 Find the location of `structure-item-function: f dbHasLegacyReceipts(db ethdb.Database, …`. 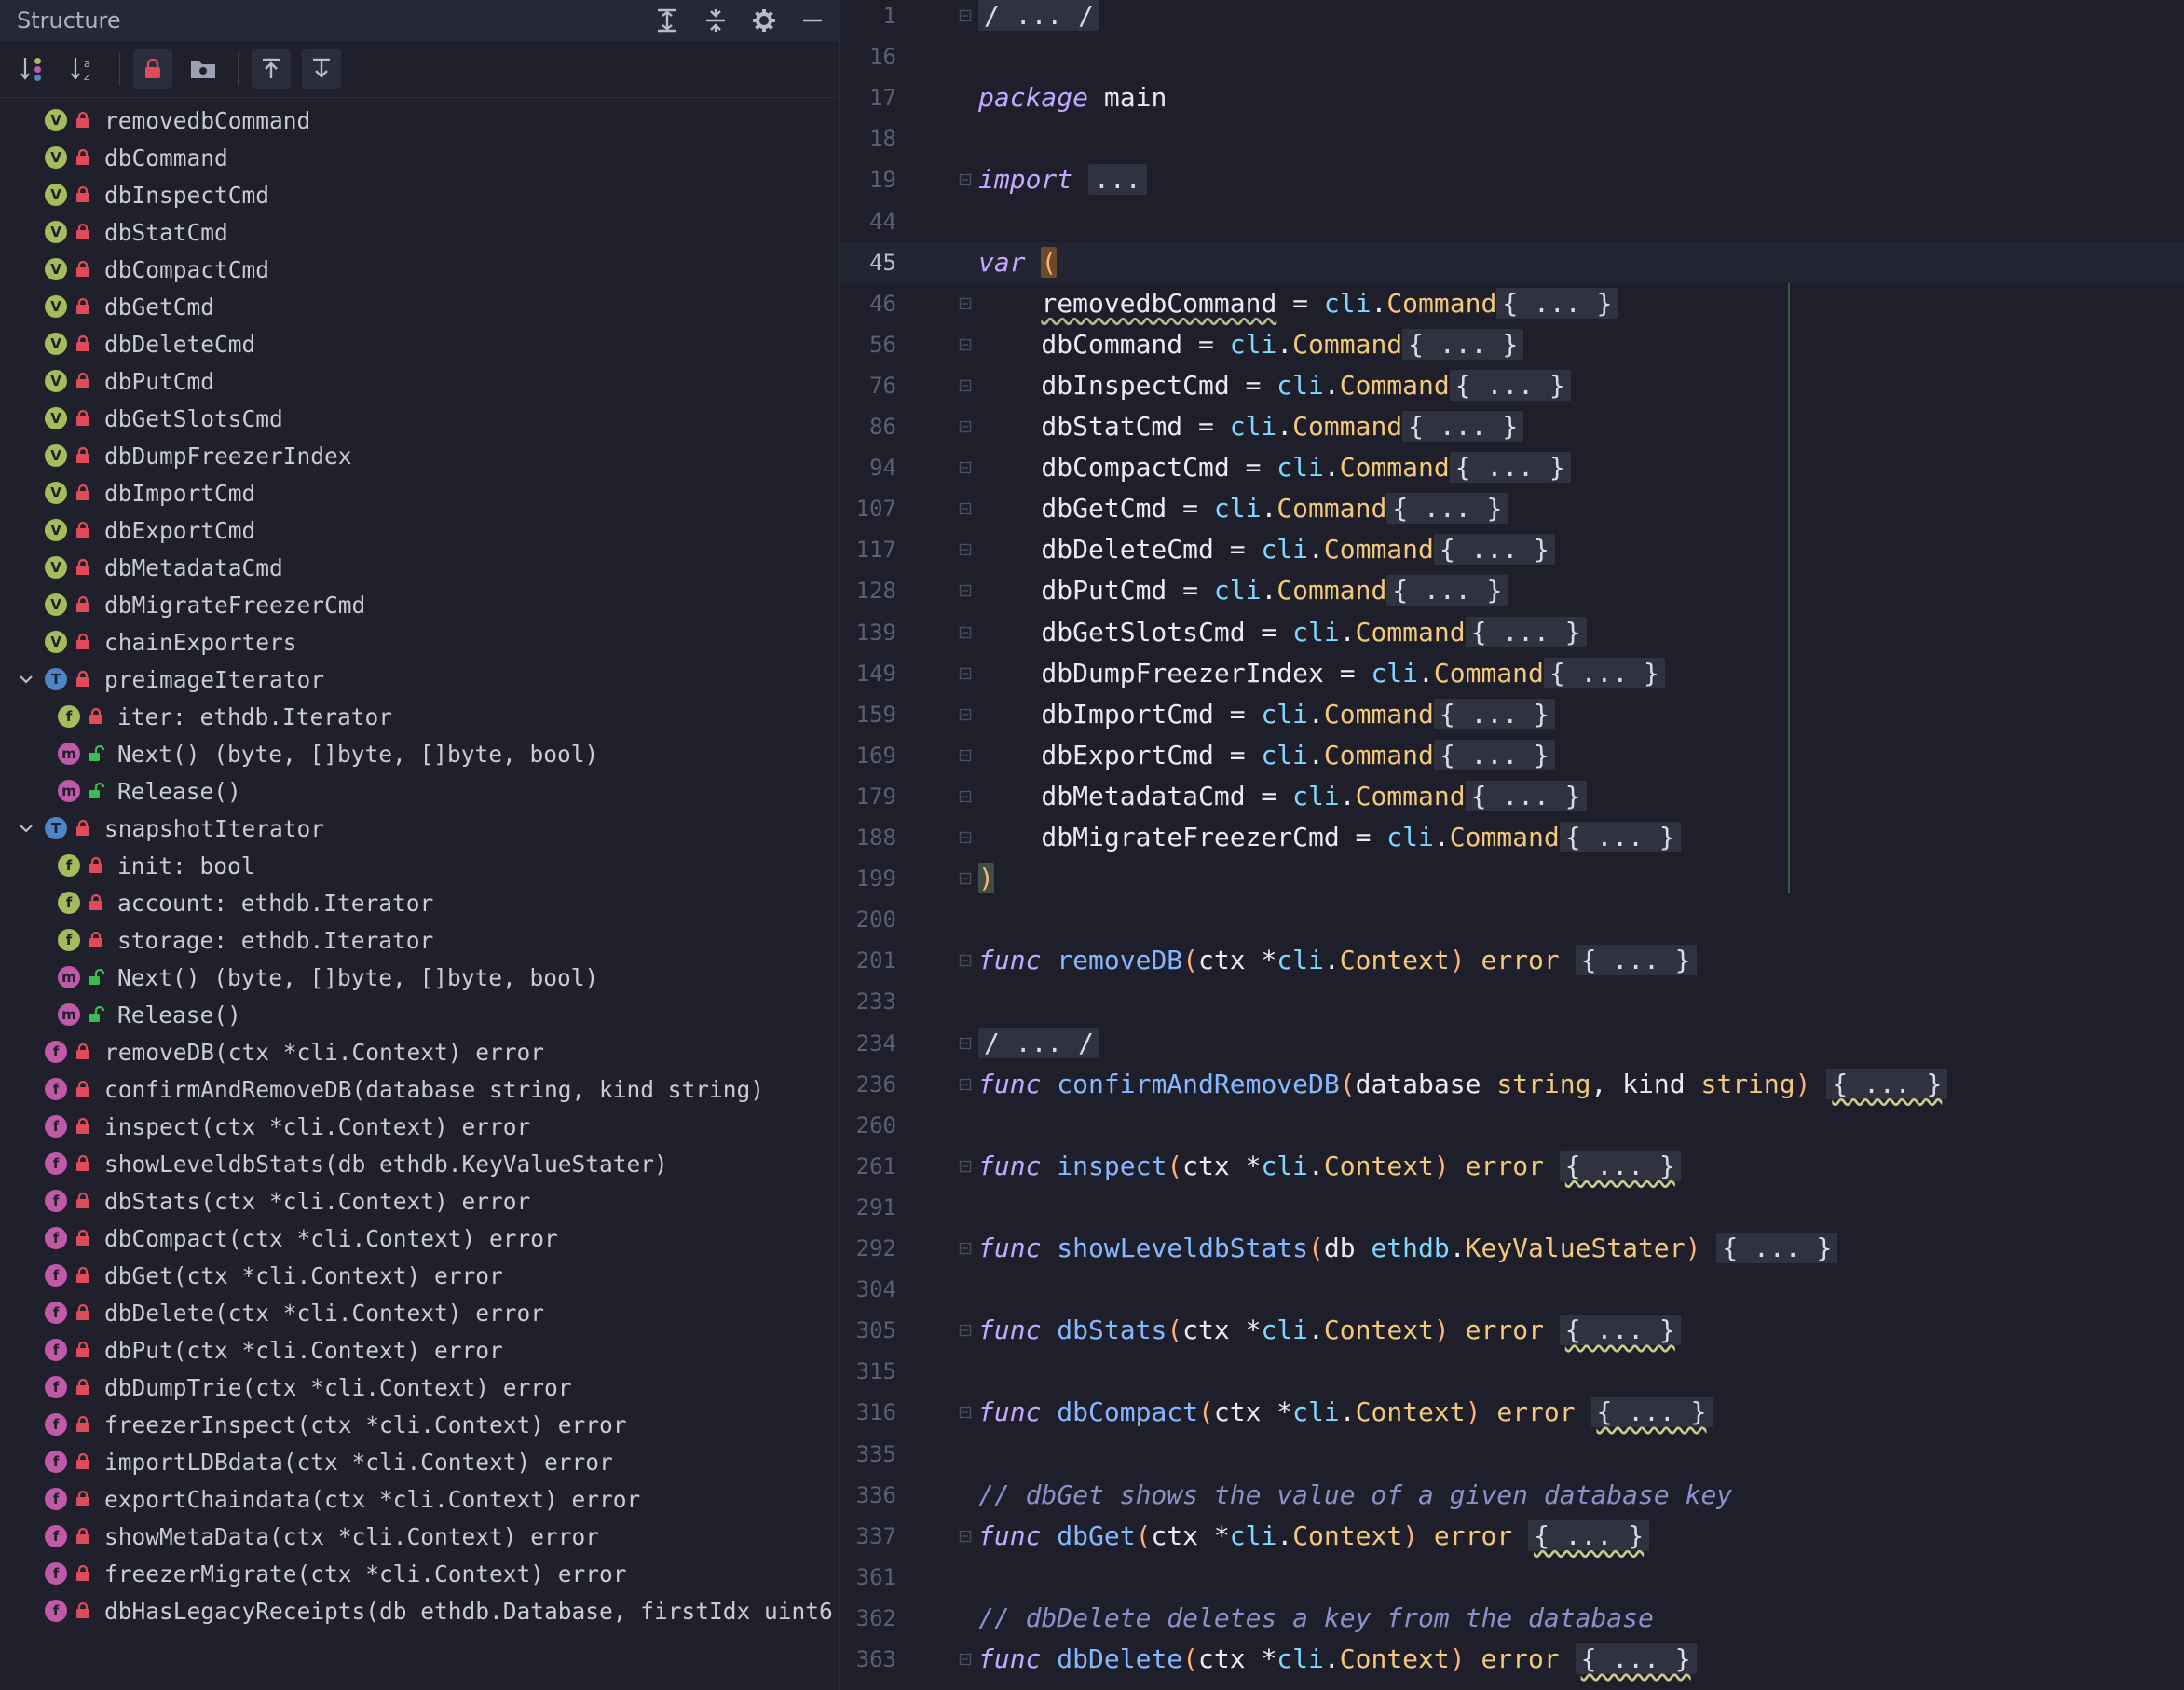

structure-item-function: f dbHasLegacyReceipts(db ethdb.Database, … is located at coordinates (419, 1610).